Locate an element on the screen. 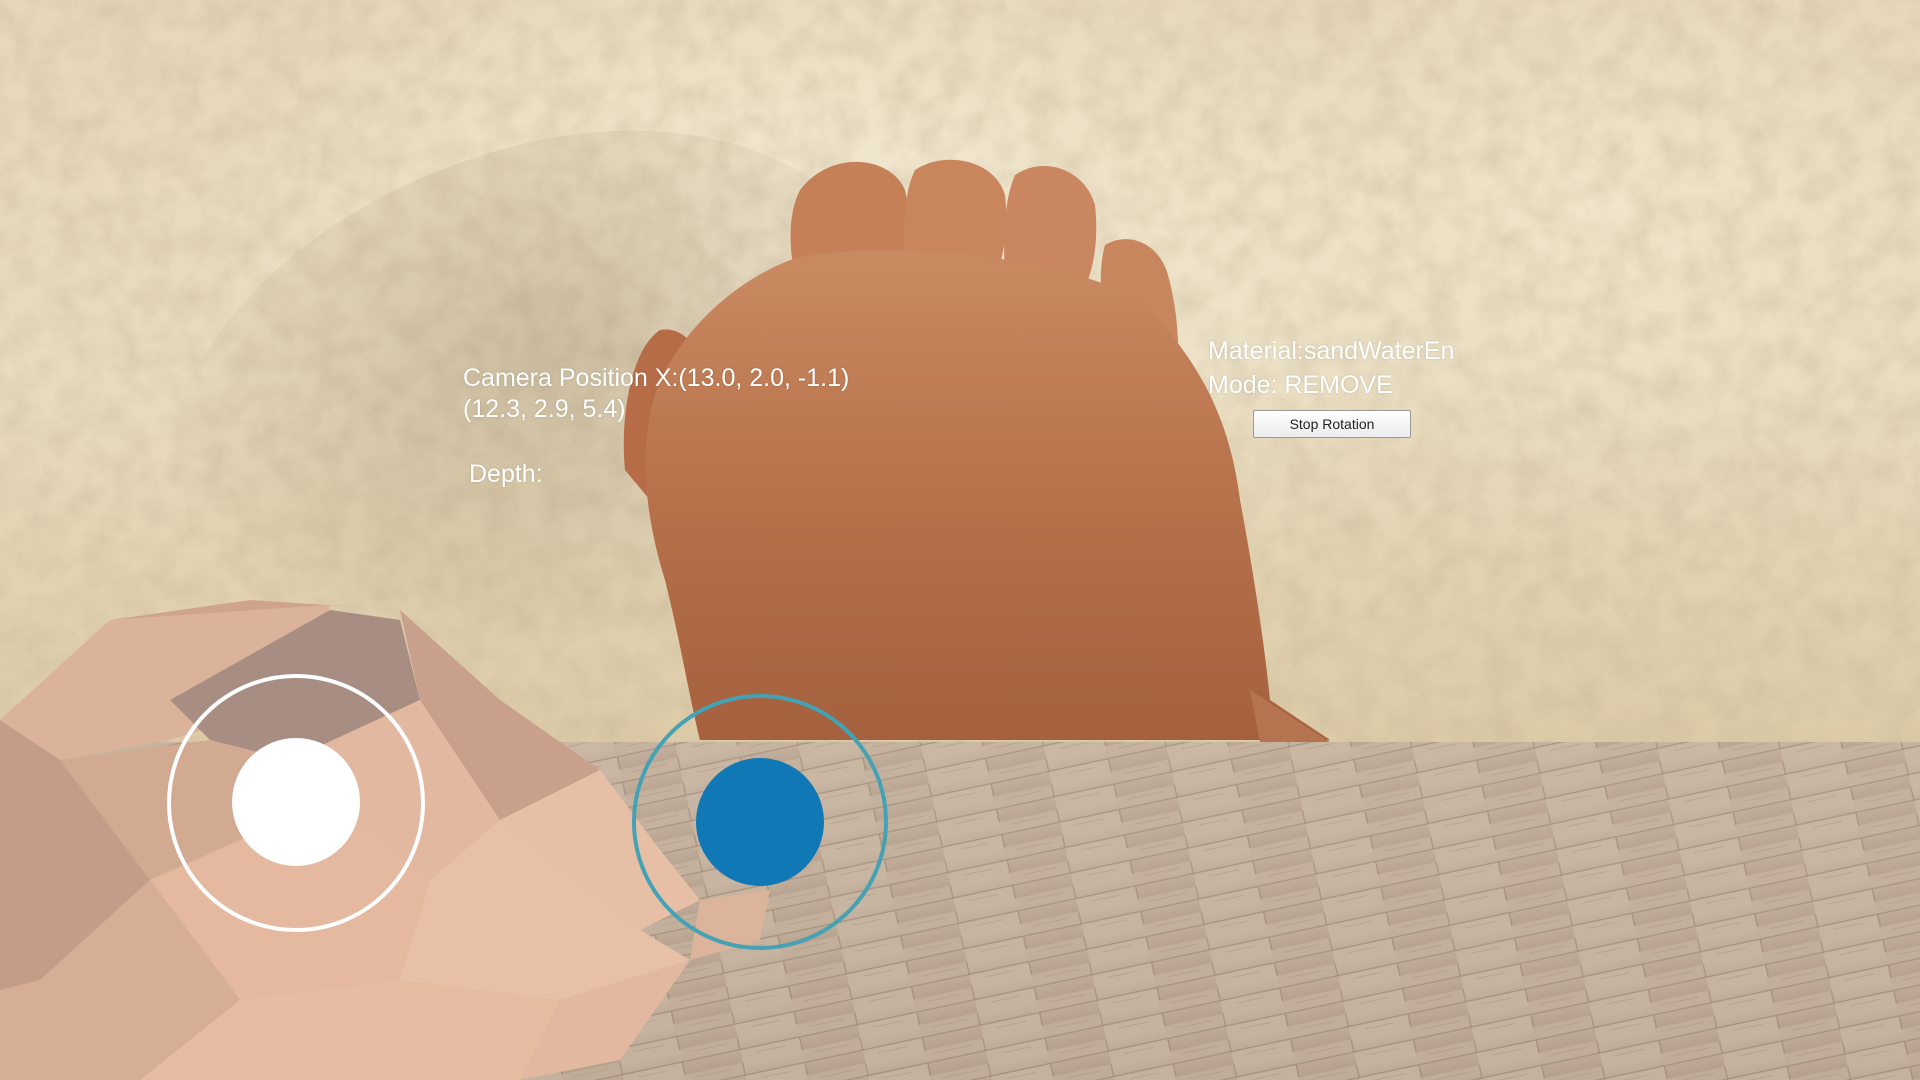 The image size is (1920, 1080). camera-vector-label: (12.3, 2.9, 5.4) is located at coordinates (544, 409).